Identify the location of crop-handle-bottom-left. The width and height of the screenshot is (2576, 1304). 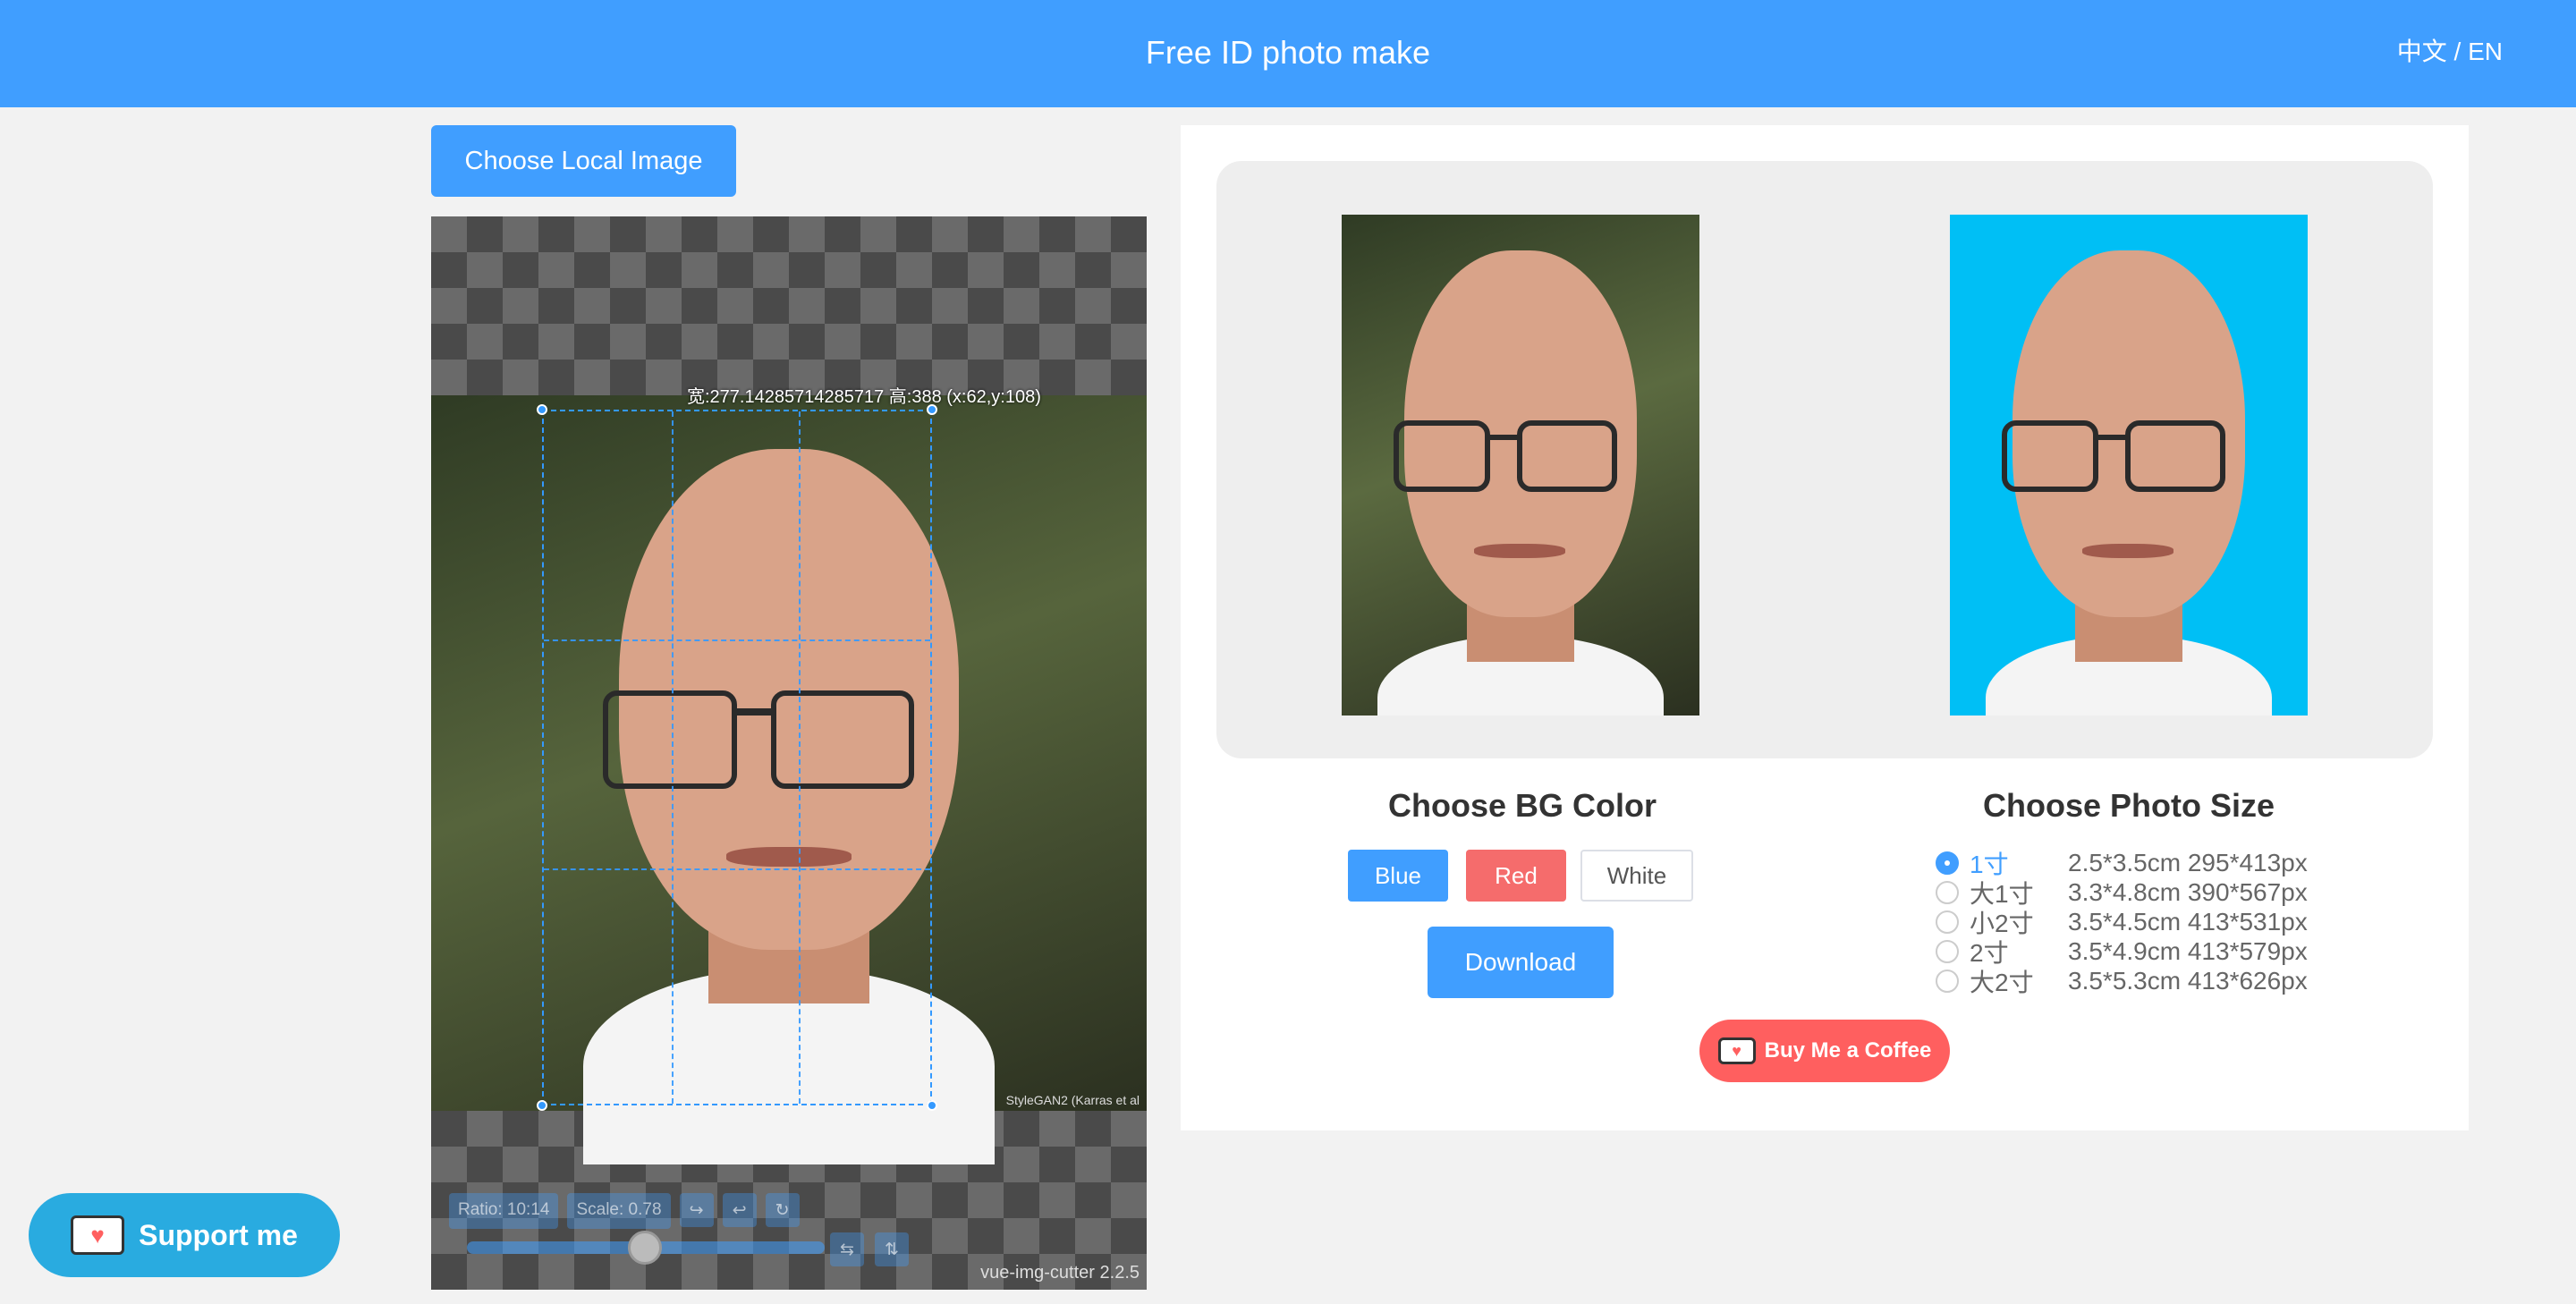
(542, 1105).